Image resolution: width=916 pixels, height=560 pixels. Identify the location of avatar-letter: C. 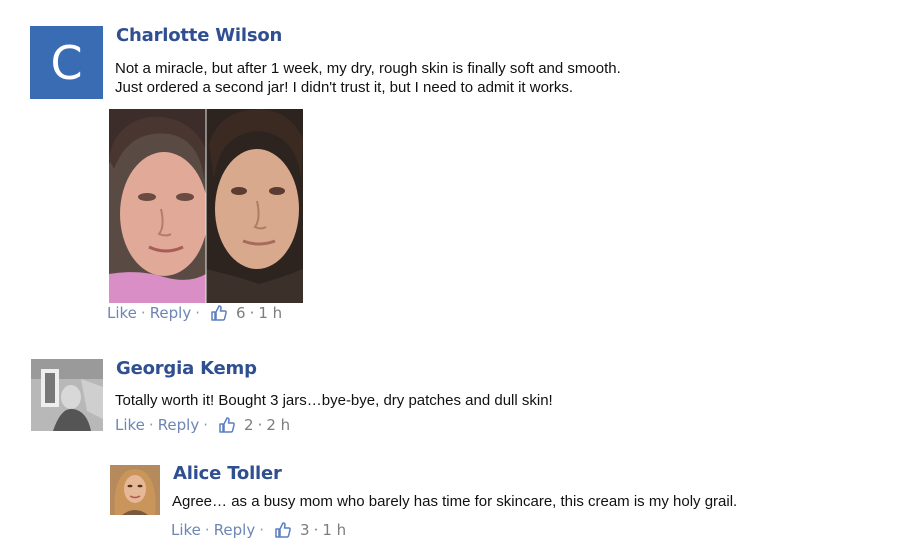
(66, 62).